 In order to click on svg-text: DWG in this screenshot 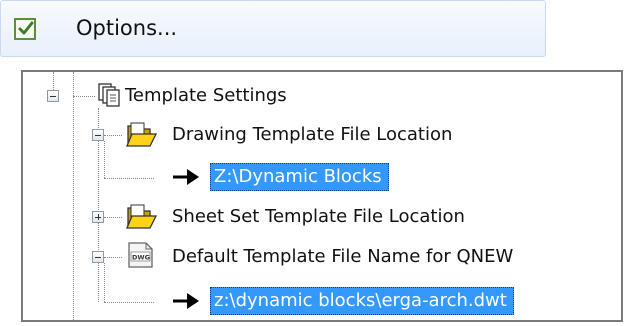, I will do `click(141, 258)`.